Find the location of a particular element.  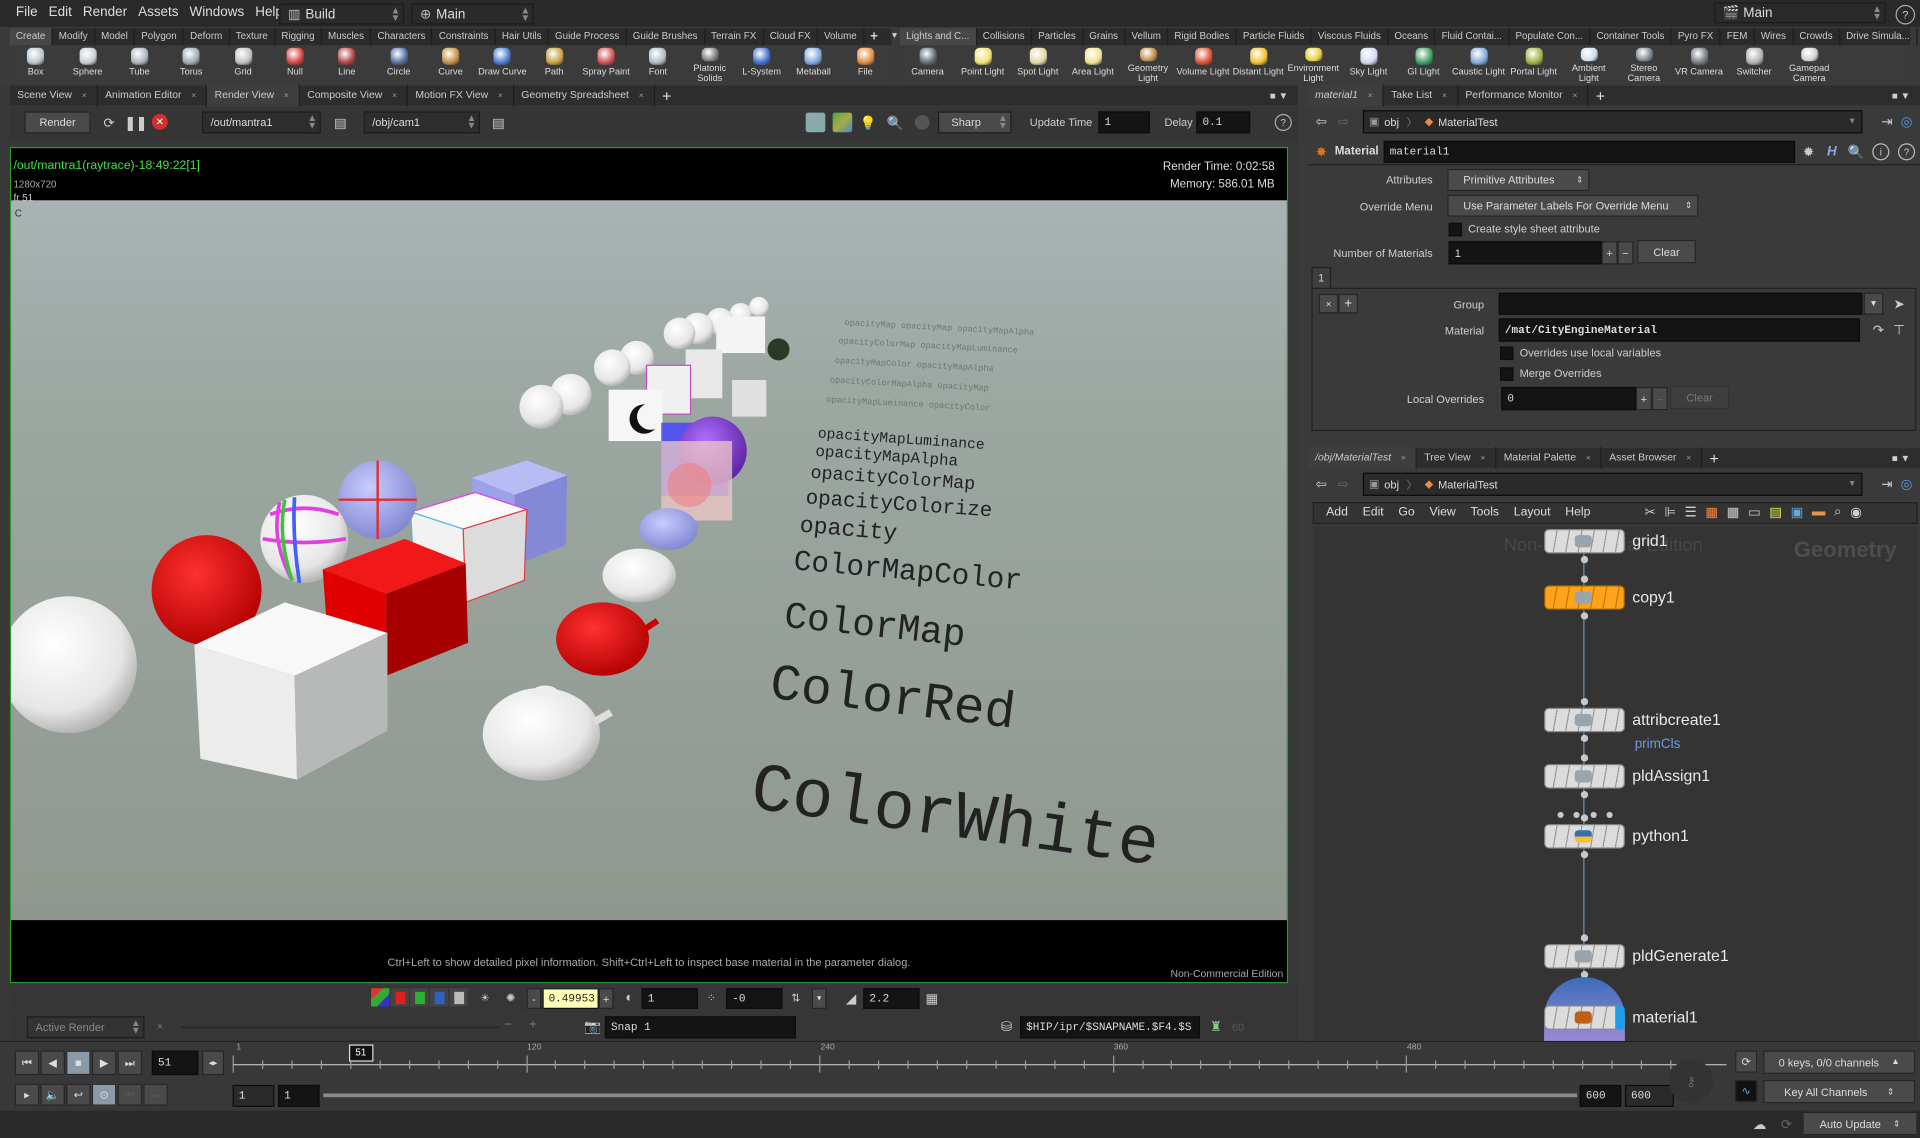

menu-windows: Windows is located at coordinates (217, 12).